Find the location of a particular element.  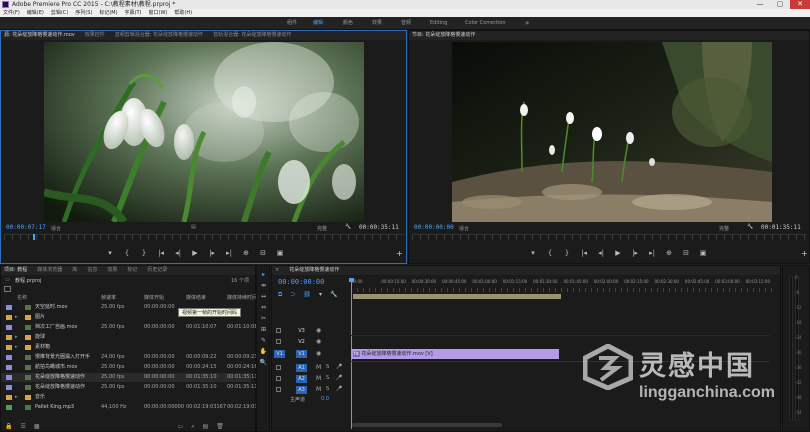

hand-tool-icon: ✋ is located at coordinates (263, 352).